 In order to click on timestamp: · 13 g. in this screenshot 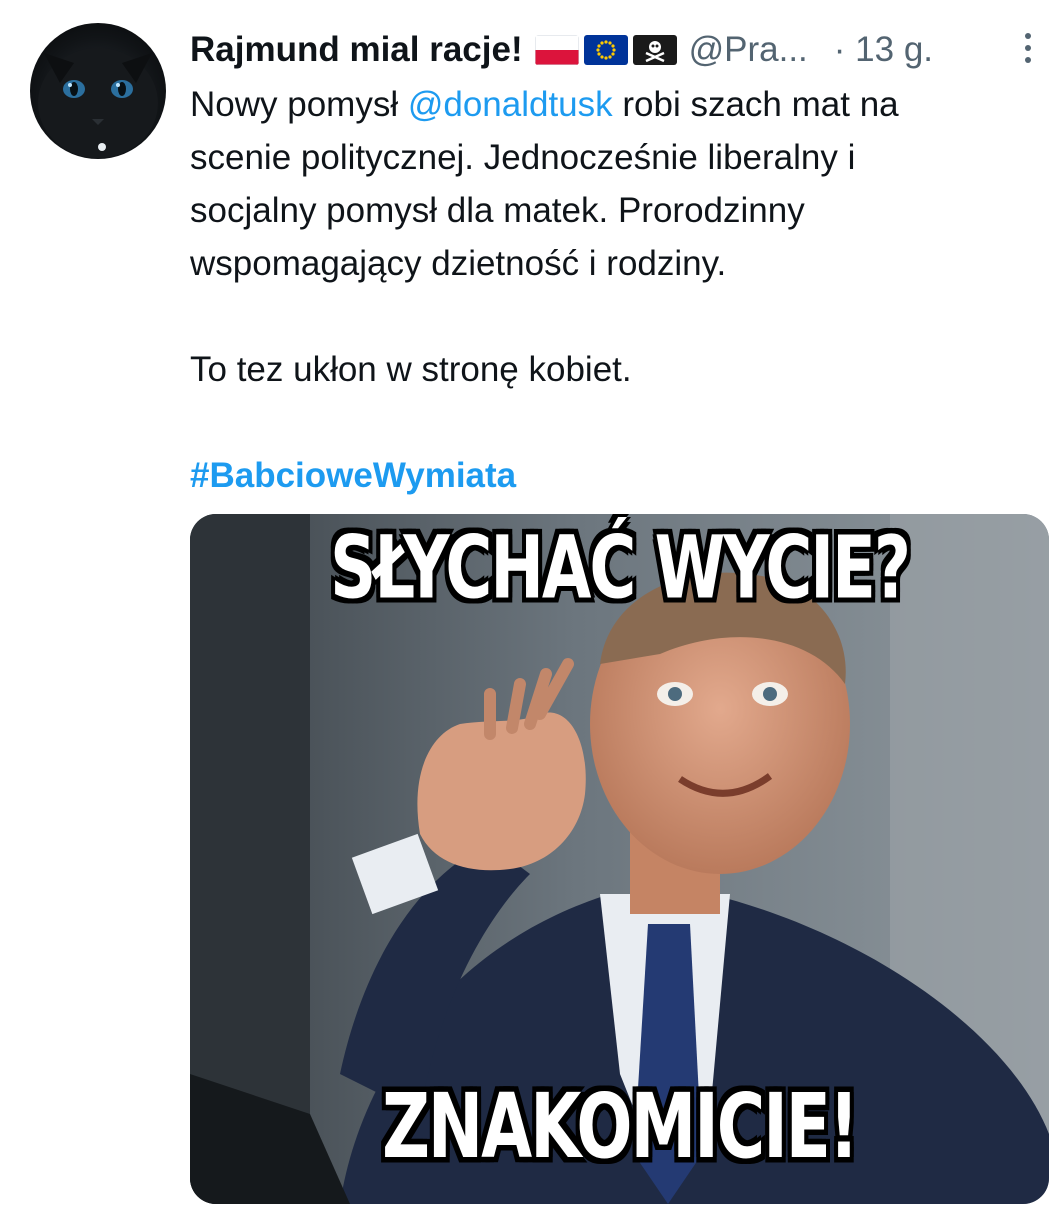, I will do `click(883, 50)`.